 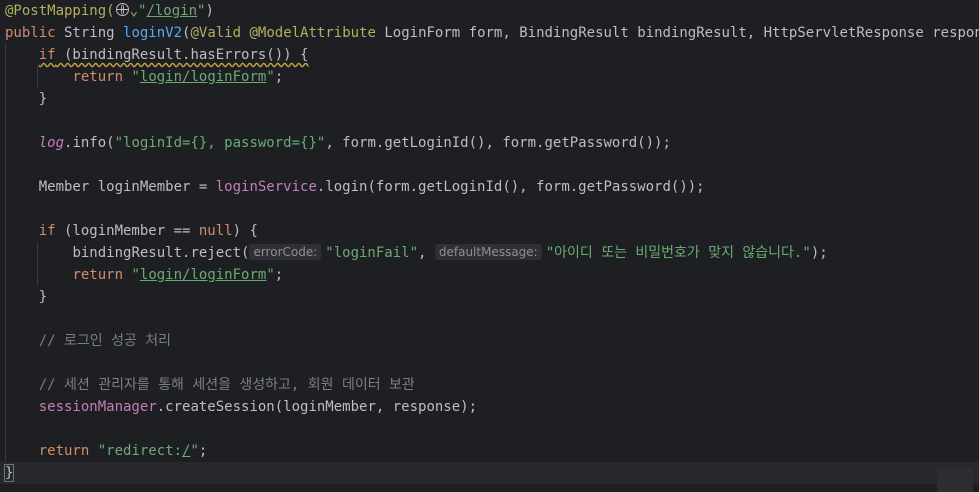 What do you see at coordinates (317, 407) in the screenshot?
I see `call: .createSession(loginMember, response);` at bounding box center [317, 407].